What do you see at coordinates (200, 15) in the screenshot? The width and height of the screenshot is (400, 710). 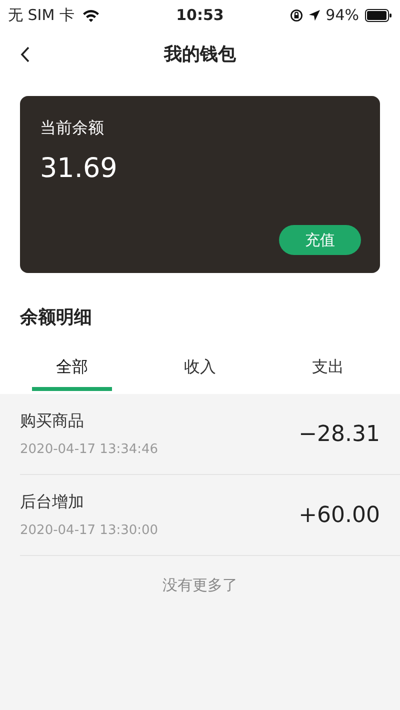 I see `clock-time: 10:53` at bounding box center [200, 15].